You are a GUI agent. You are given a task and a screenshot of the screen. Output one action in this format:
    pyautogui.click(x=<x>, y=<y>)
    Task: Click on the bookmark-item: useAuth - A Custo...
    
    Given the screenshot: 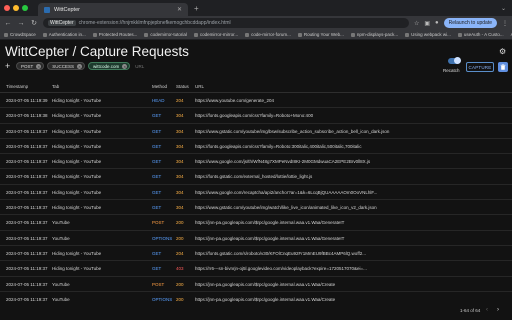 What is the action you would take?
    pyautogui.click(x=480, y=34)
    